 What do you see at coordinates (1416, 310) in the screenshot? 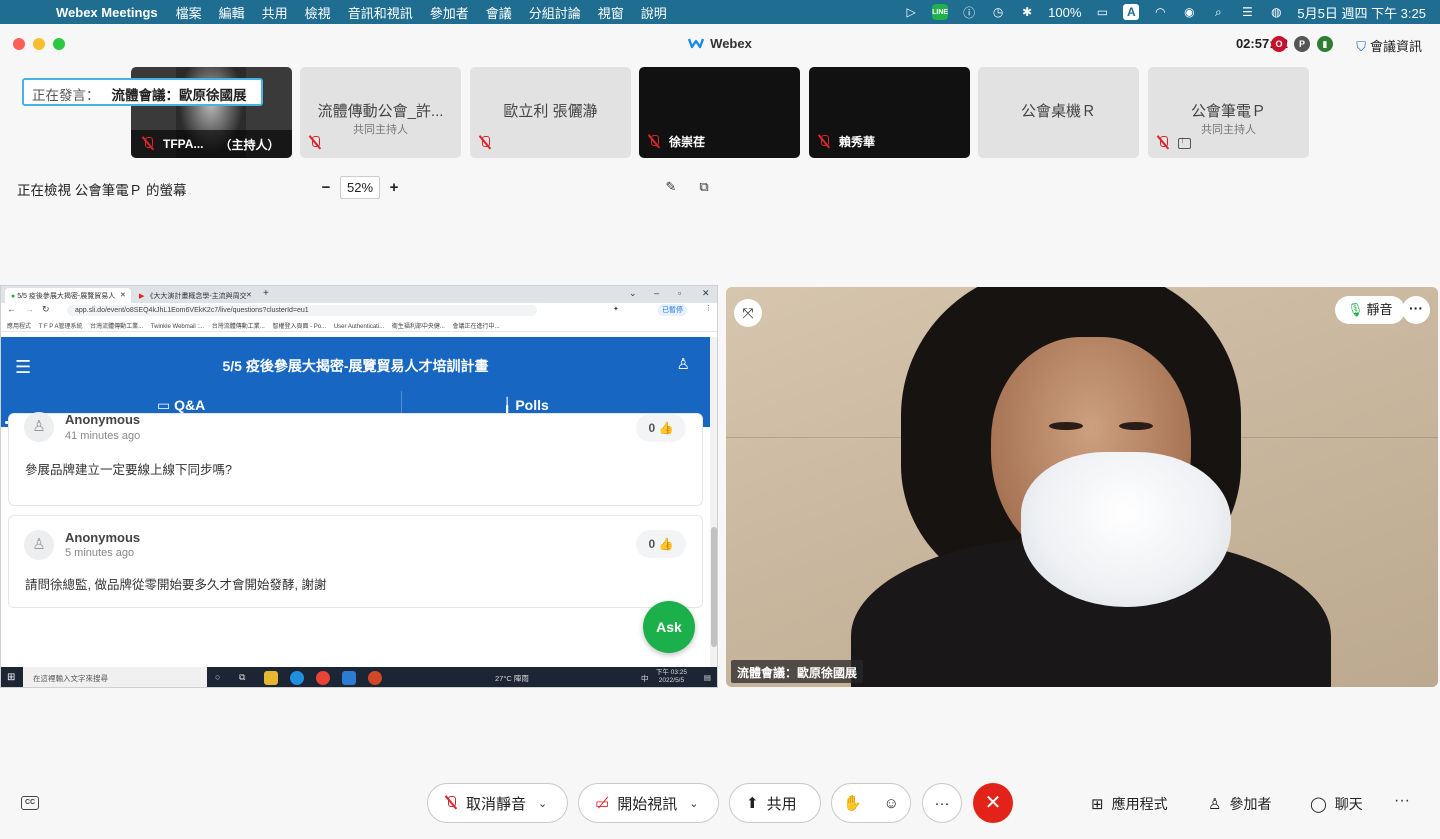
I see `video-more-options-button: ···` at bounding box center [1416, 310].